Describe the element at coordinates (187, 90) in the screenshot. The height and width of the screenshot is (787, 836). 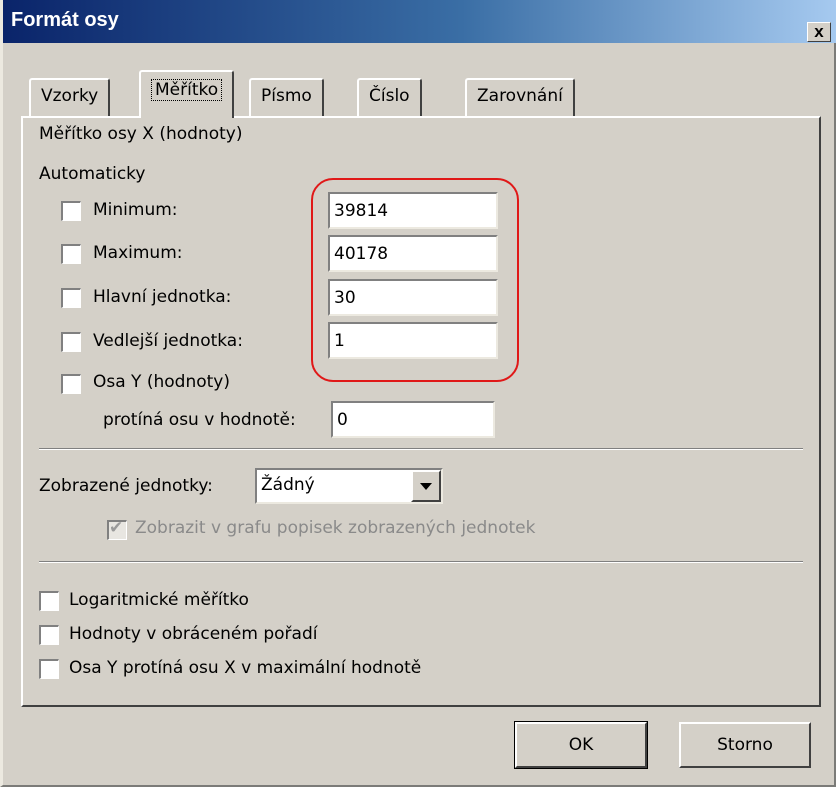
I see `tab-label: Měřítko` at that location.